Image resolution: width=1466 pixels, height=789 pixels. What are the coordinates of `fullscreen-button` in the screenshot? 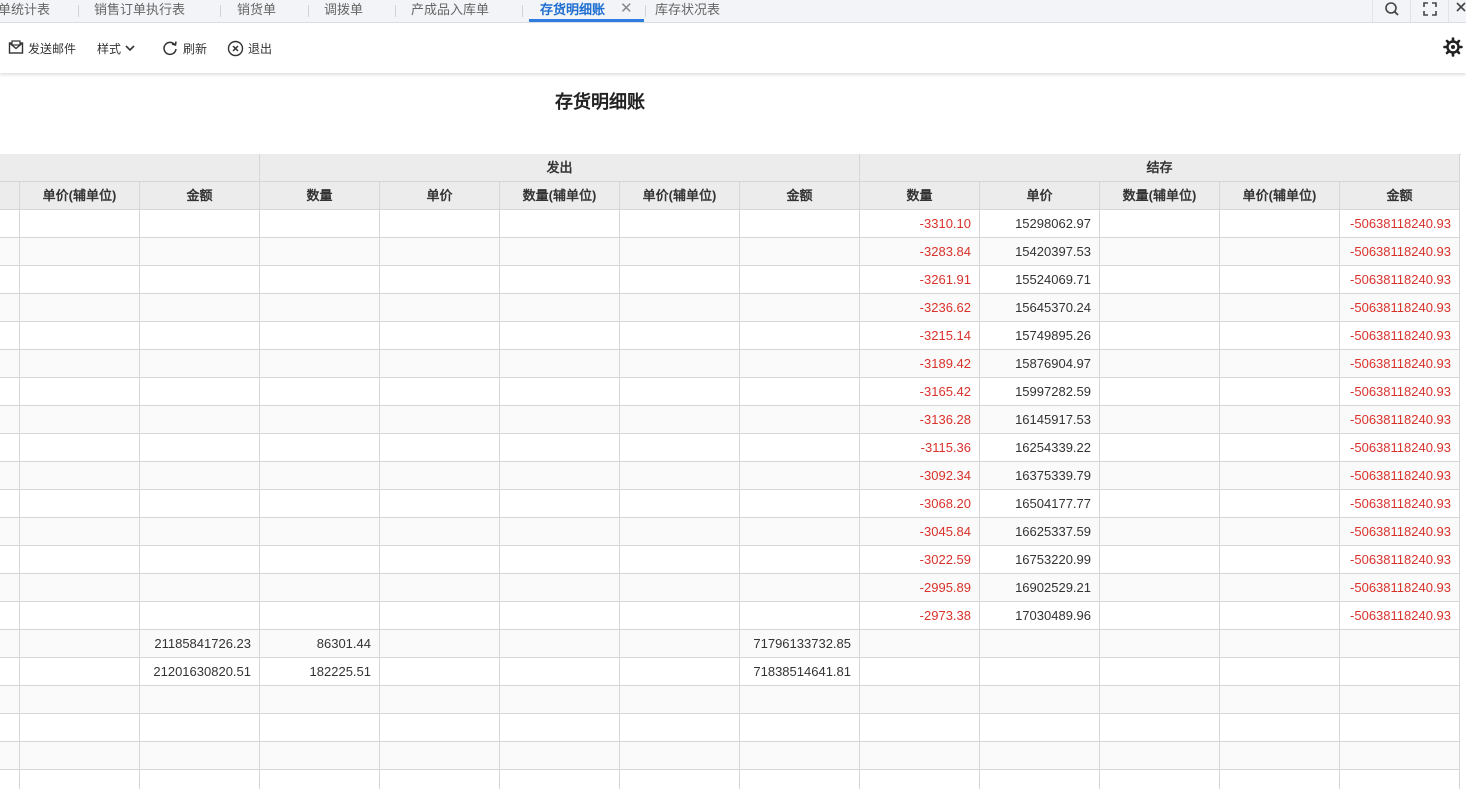 It's located at (1429, 11).